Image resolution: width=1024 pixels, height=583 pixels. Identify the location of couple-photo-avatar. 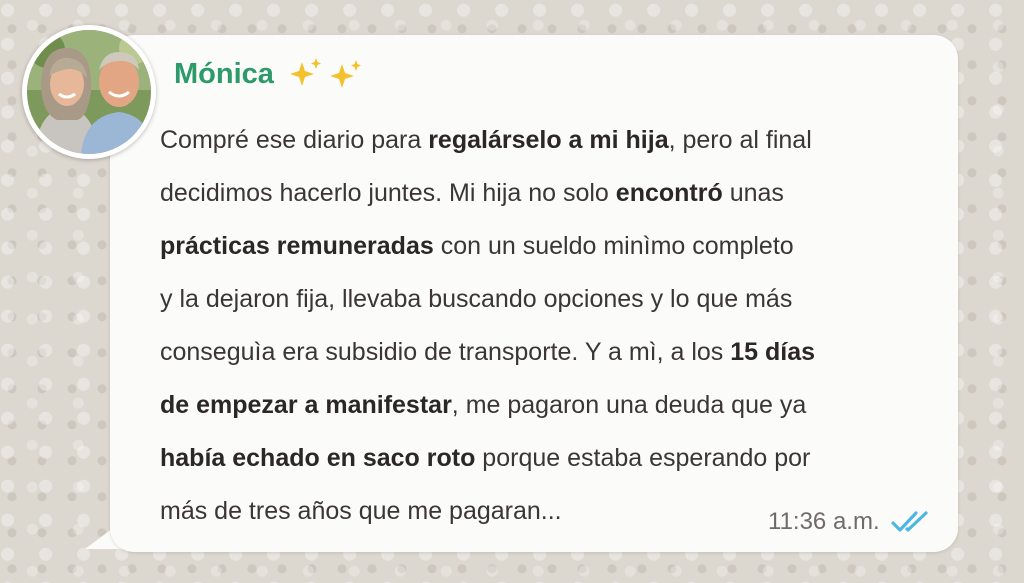
(89, 92).